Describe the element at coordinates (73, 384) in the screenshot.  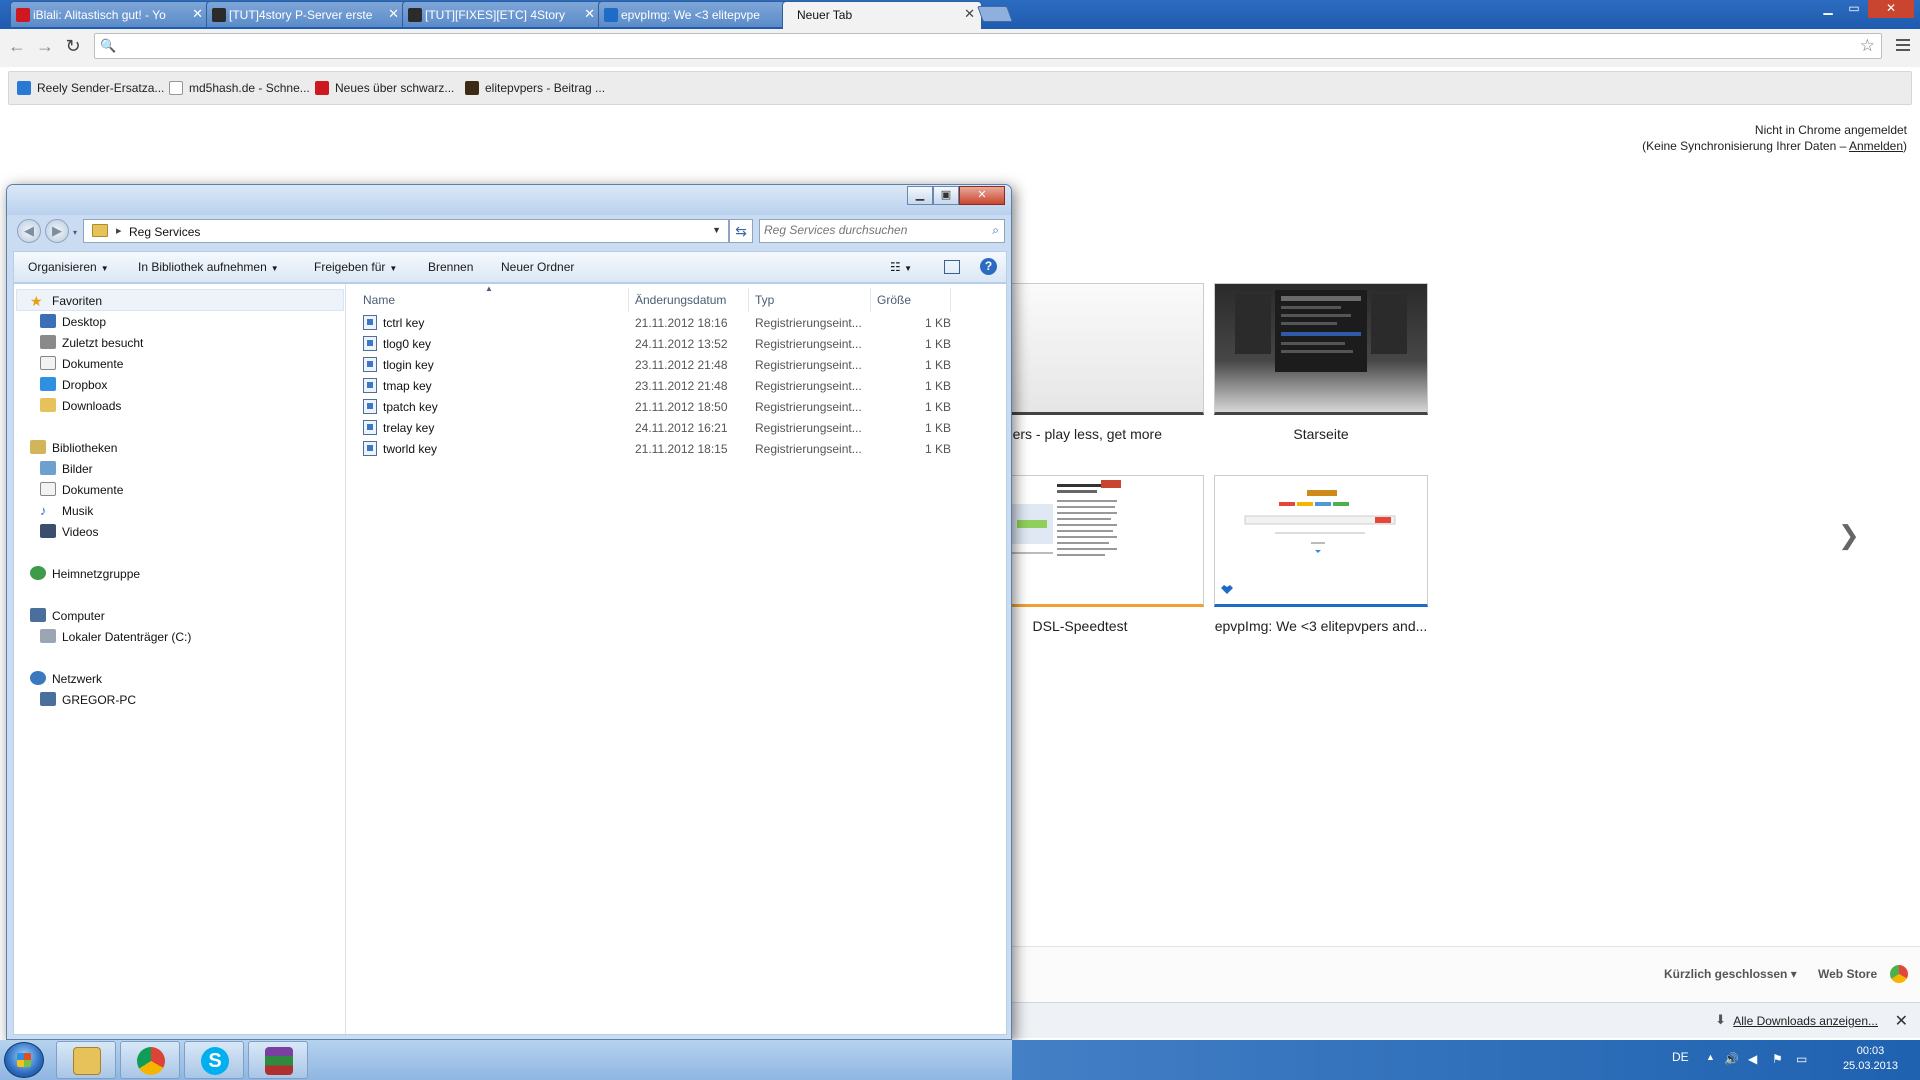
I see `nav-dropbox: Dropbox` at that location.